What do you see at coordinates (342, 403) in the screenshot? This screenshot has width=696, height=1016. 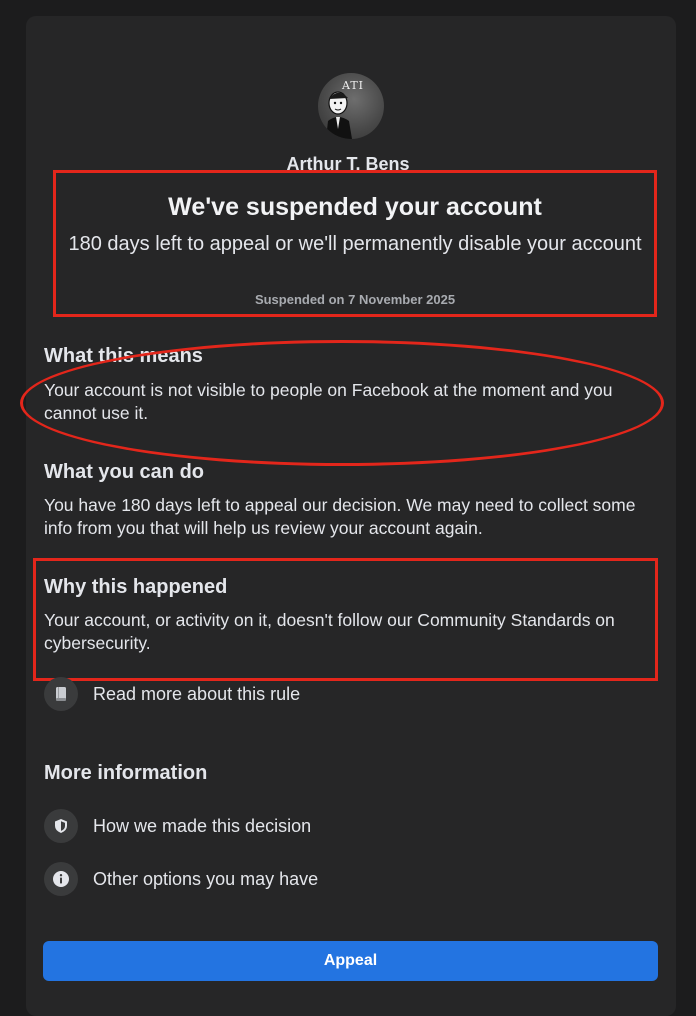 I see `annotation-ellipse` at bounding box center [342, 403].